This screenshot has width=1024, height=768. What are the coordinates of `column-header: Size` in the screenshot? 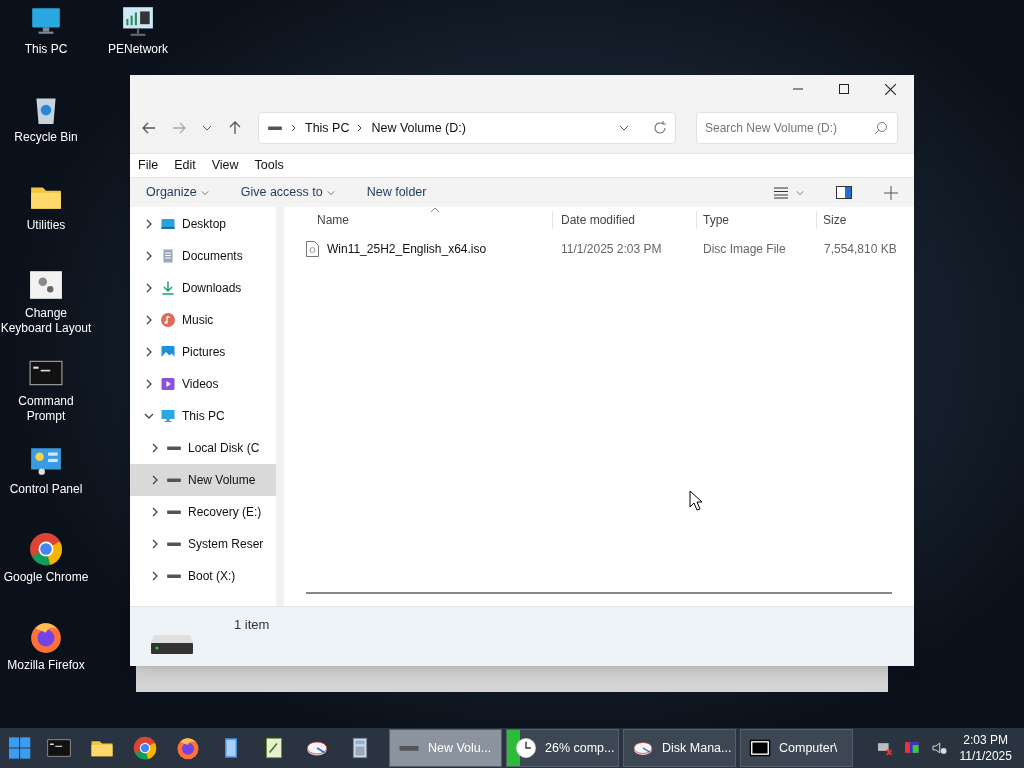 It's located at (865, 220).